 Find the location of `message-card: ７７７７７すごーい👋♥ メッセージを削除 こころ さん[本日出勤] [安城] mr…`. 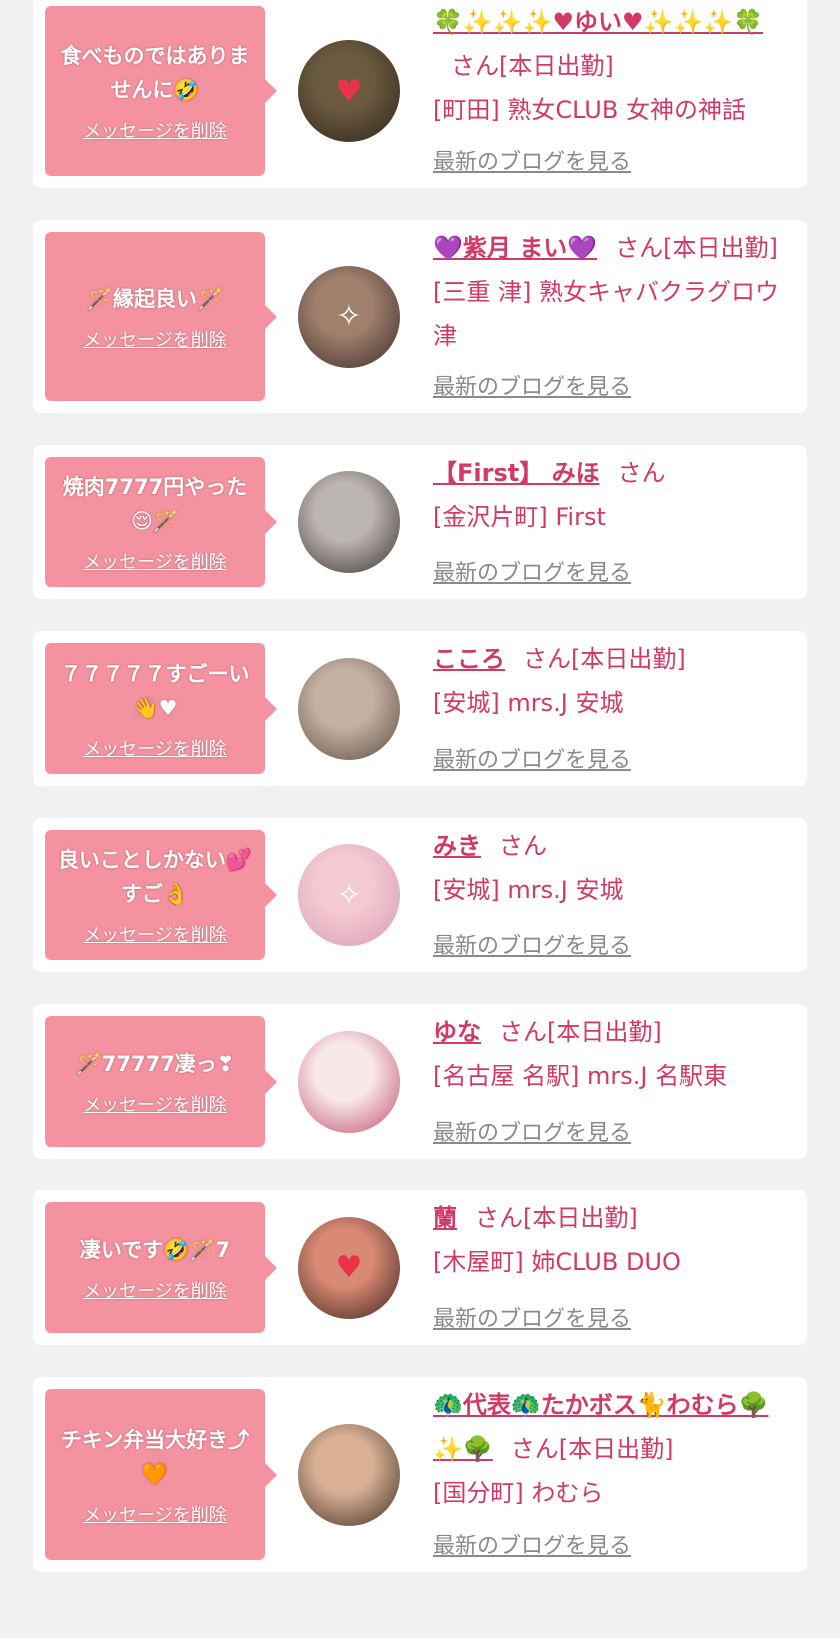

message-card: ７７７７７すごーい👋♥ メッセージを削除 こころ さん[本日出勤] [安城] mr… is located at coordinates (420, 708).